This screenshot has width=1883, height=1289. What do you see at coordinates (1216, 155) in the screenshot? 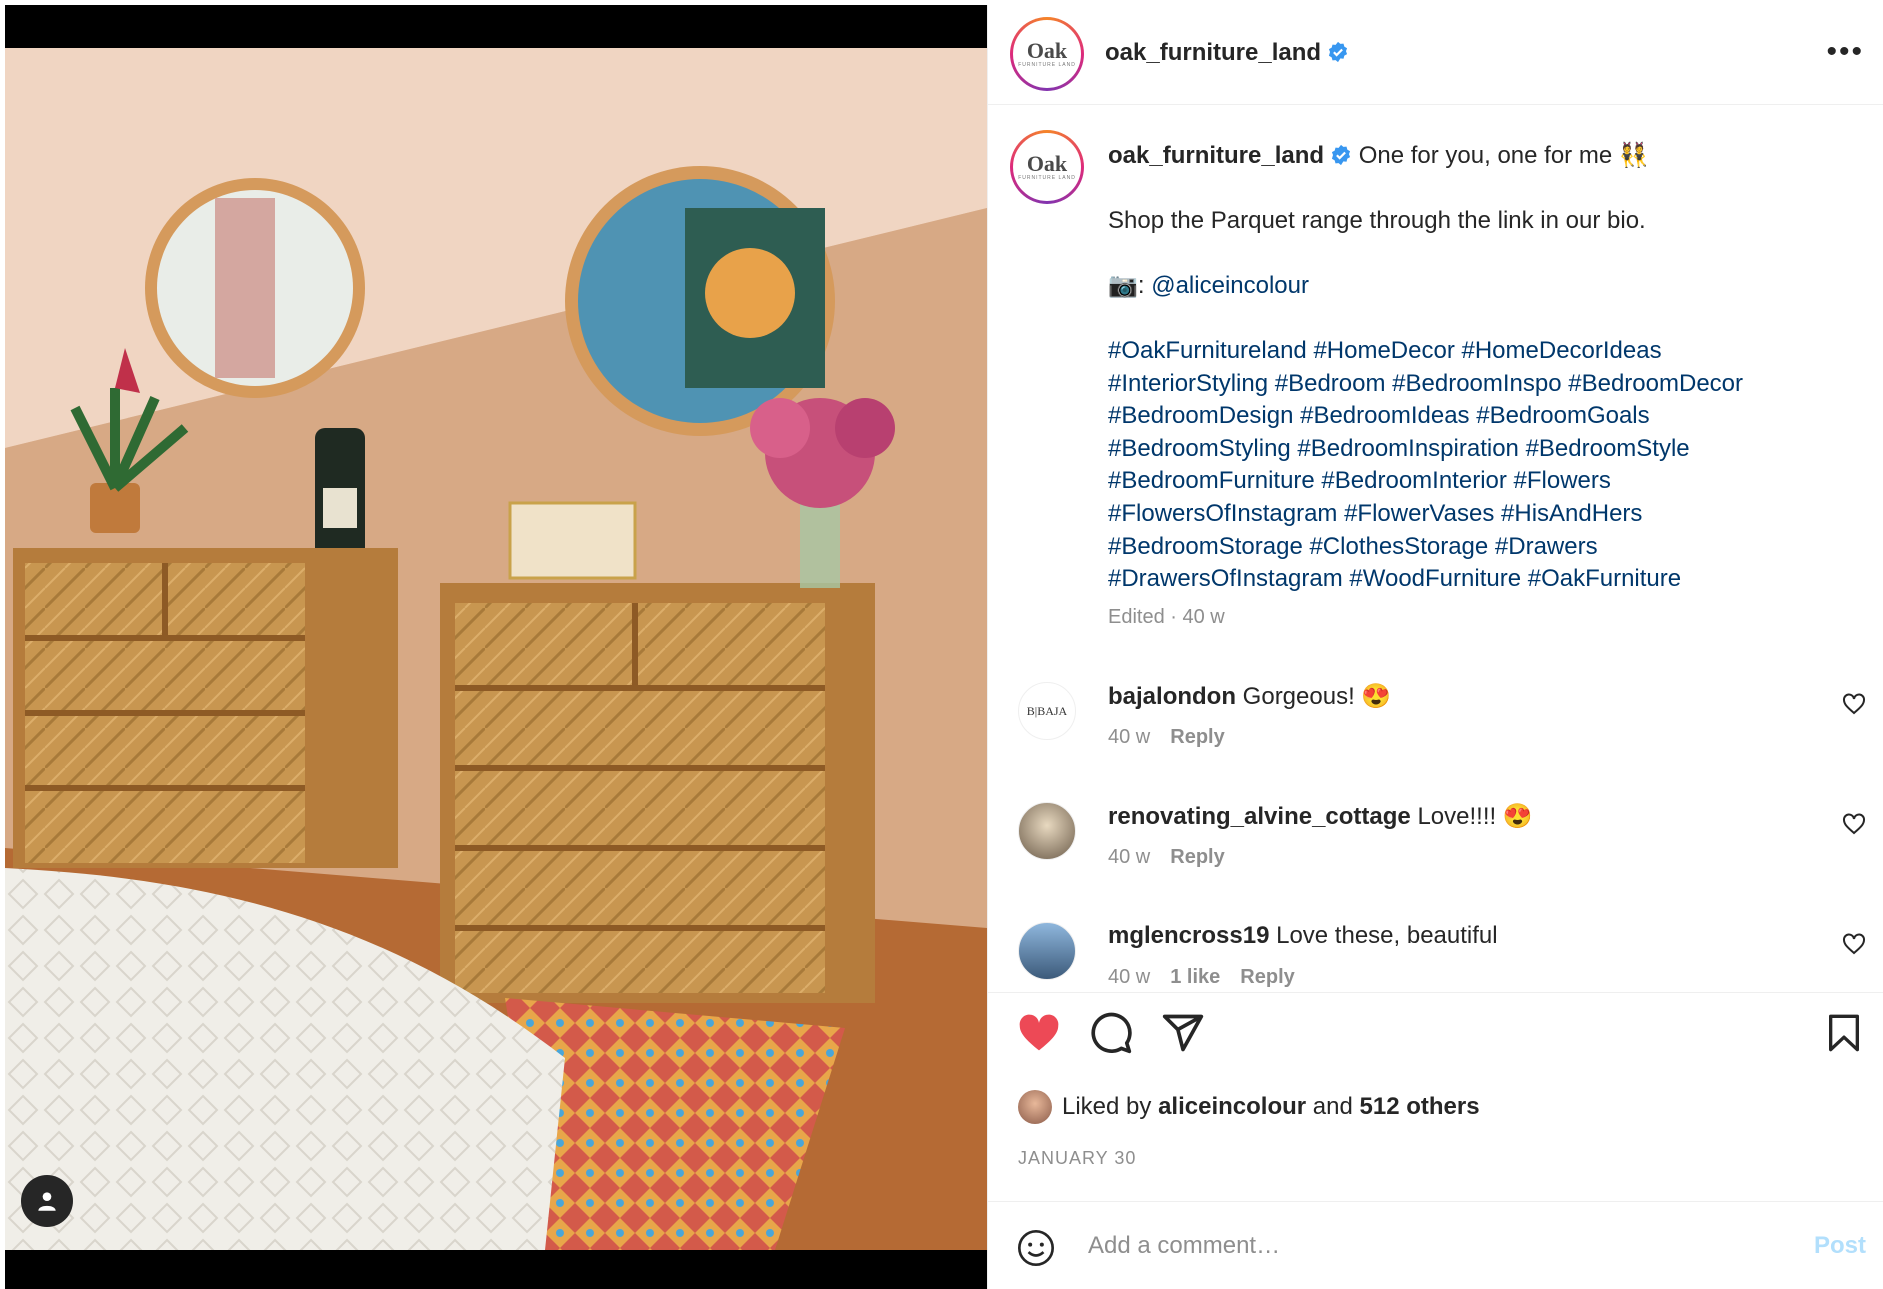
I see `caption-username: oak_furniture_land` at bounding box center [1216, 155].